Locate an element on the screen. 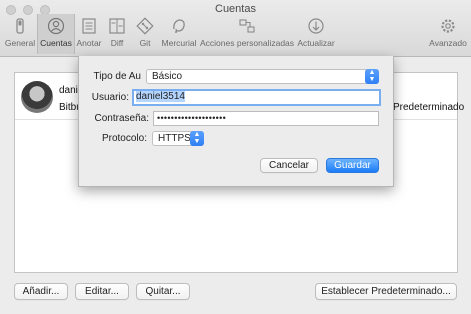 This screenshot has width=471, height=314. password-field: •••••••••••••••••••• is located at coordinates (266, 118).